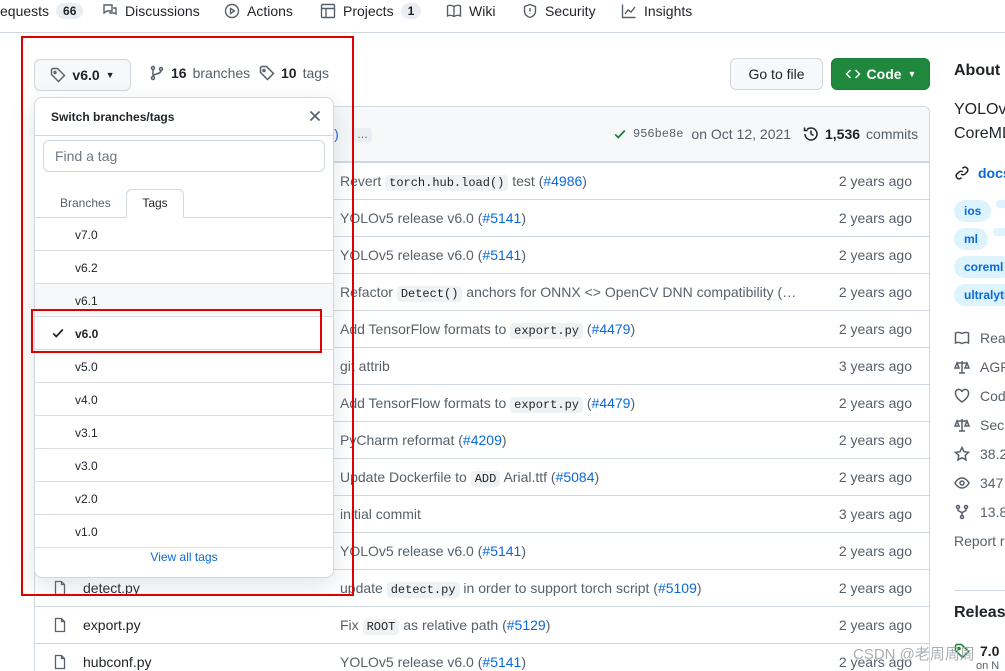  Describe the element at coordinates (482, 440) in the screenshot. I see `pr-link: #4209` at that location.